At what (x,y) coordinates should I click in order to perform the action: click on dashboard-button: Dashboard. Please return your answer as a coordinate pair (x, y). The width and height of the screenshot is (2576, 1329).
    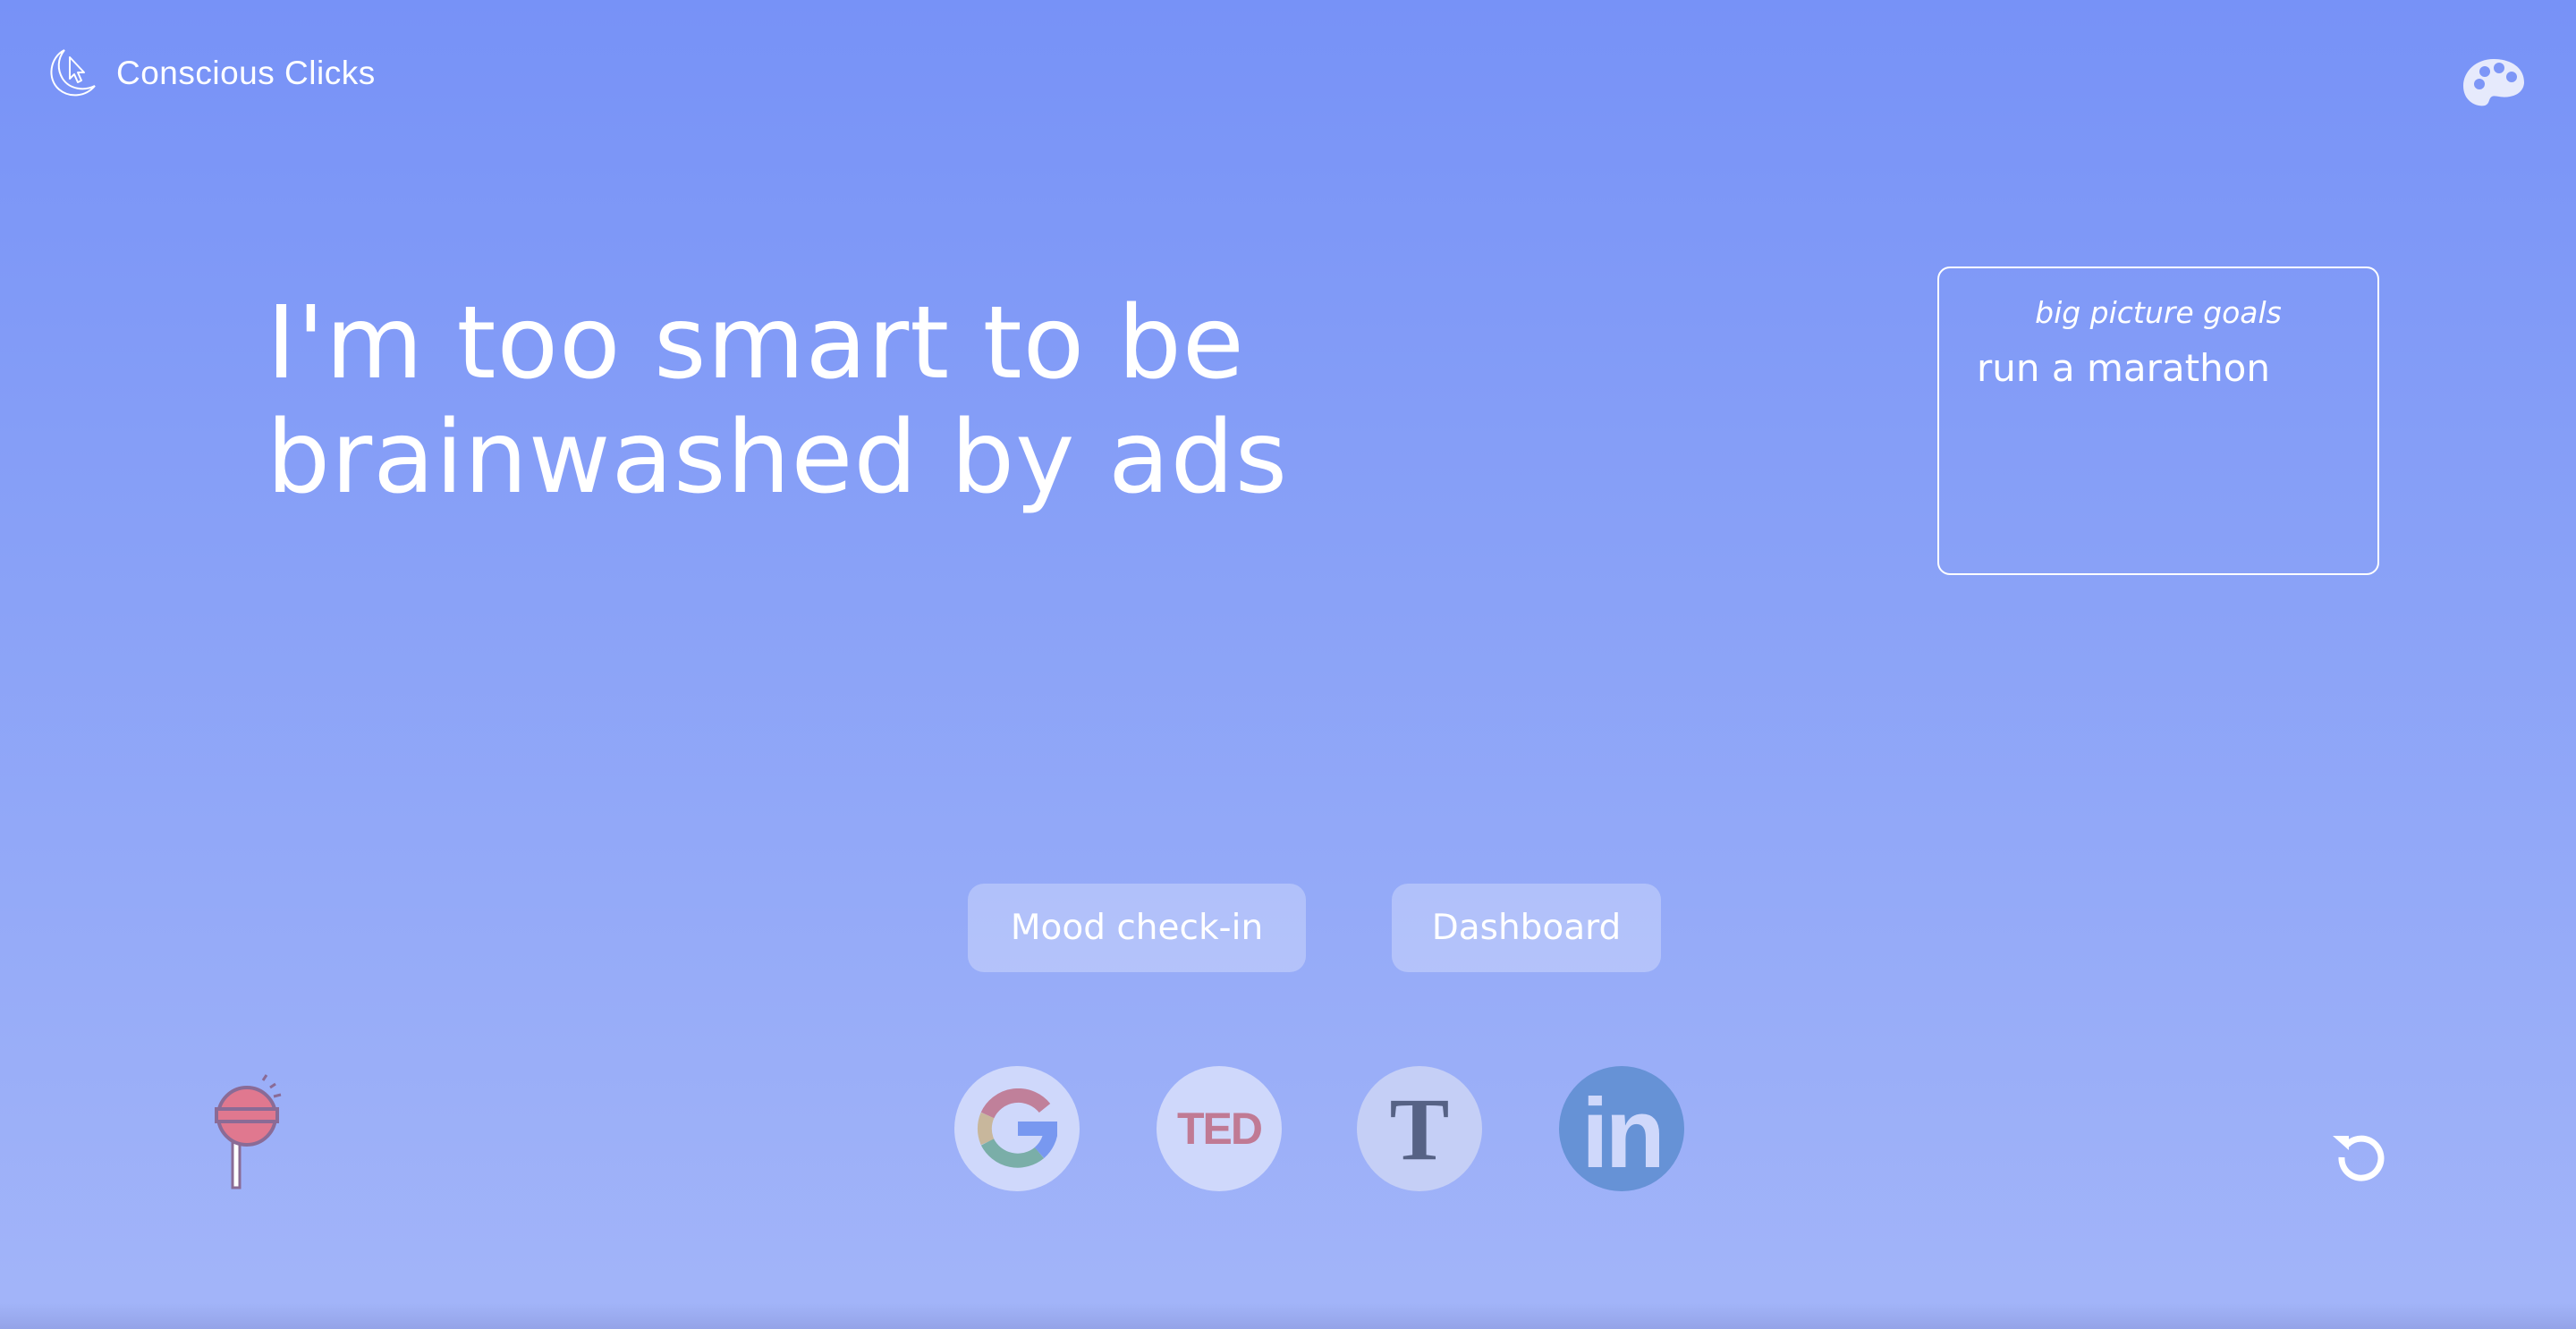
    Looking at the image, I should click on (1526, 928).